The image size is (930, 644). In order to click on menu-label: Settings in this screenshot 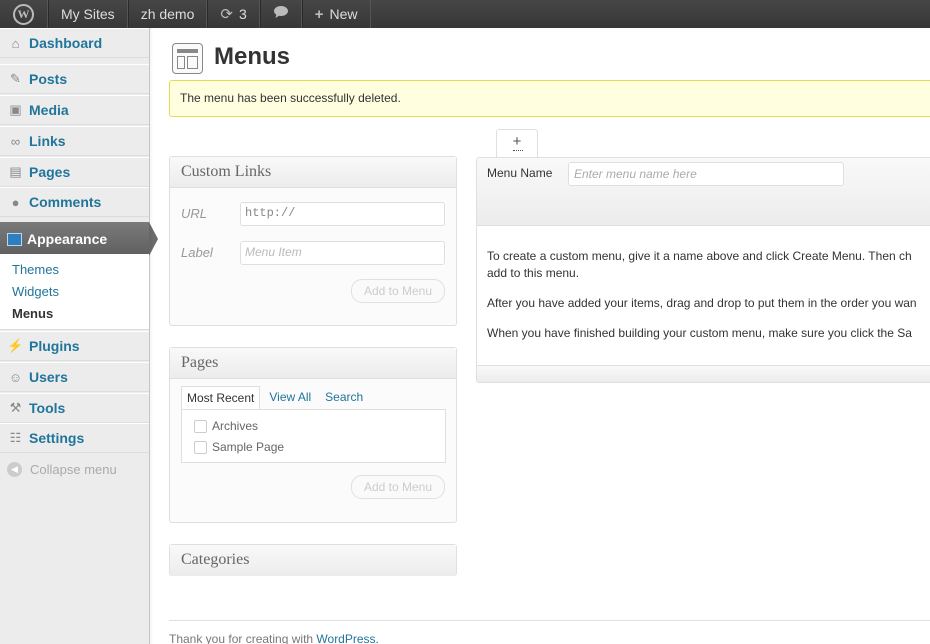, I will do `click(57, 438)`.